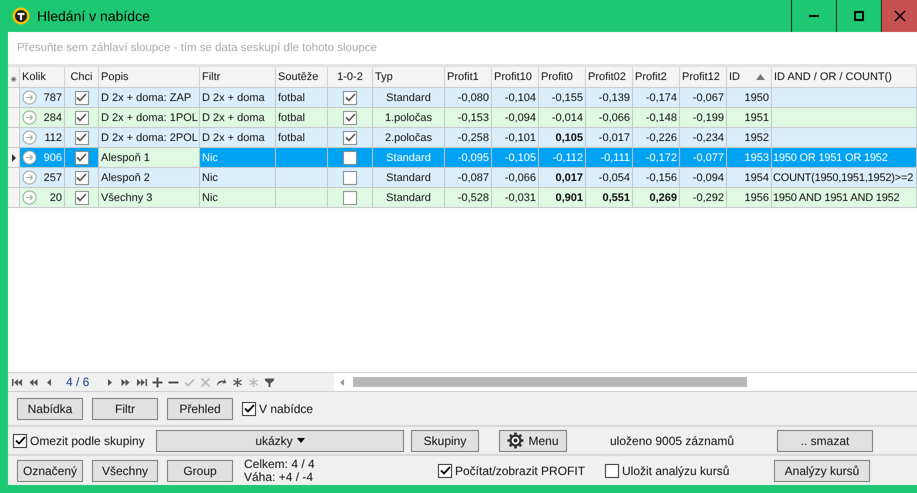 This screenshot has width=917, height=493. What do you see at coordinates (609, 138) in the screenshot?
I see `table-cell: -0,017` at bounding box center [609, 138].